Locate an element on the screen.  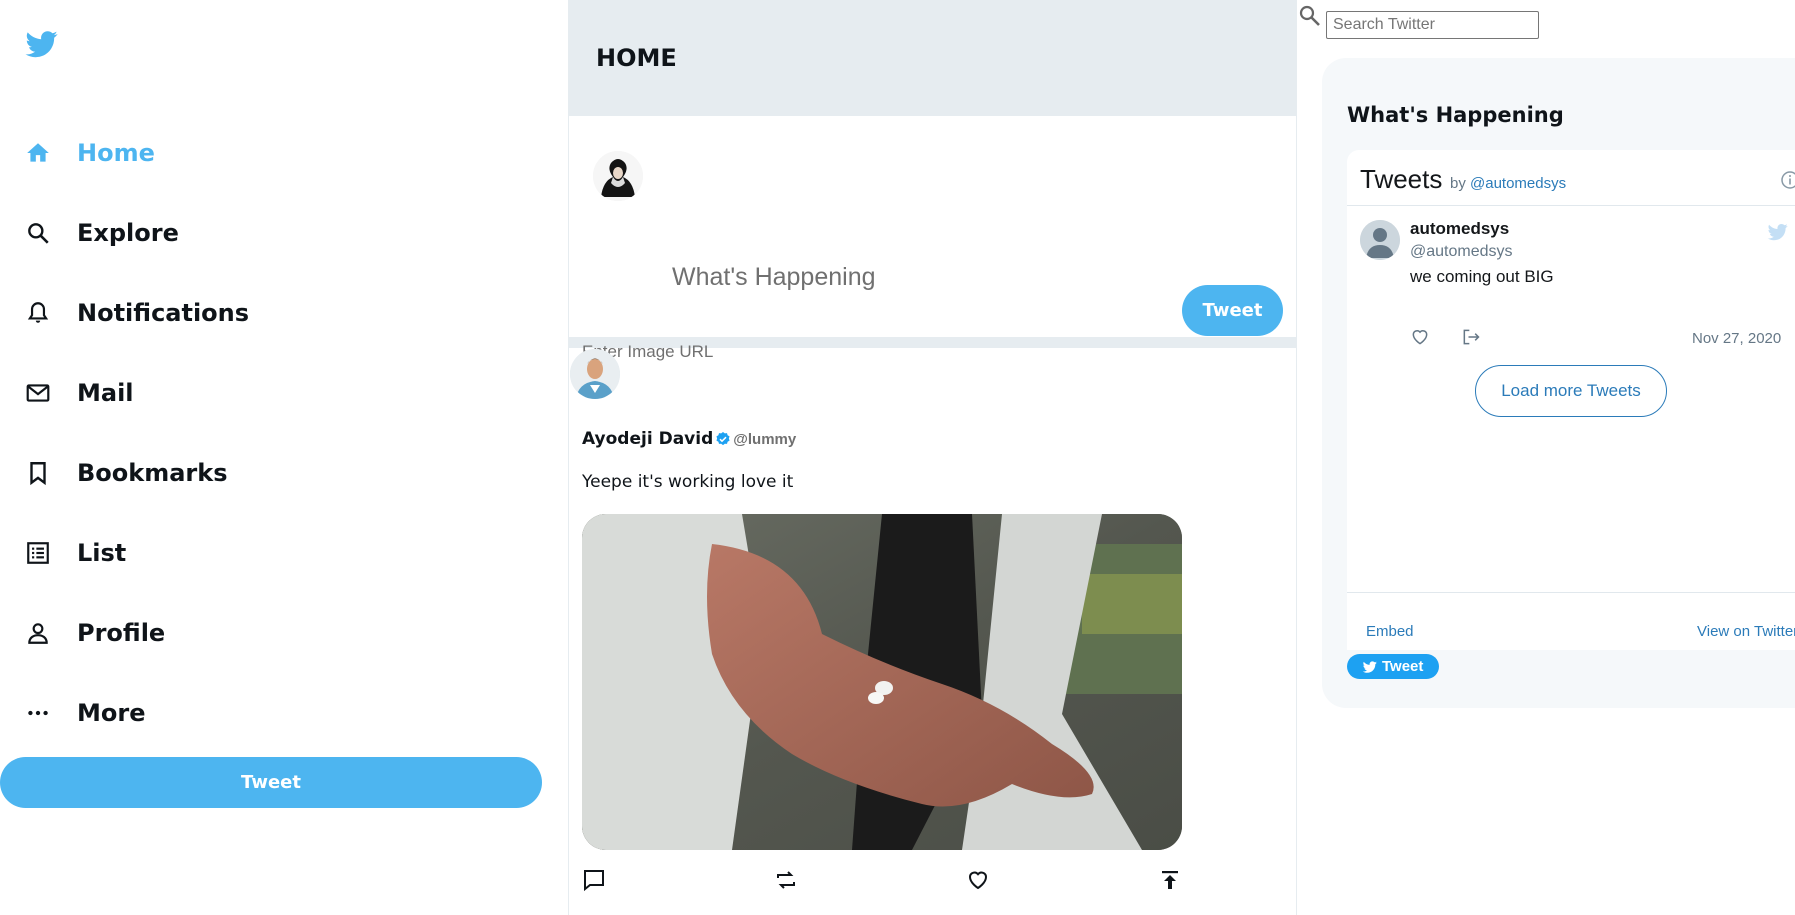
timeline-byline: by @automedsys is located at coordinates (1508, 183).